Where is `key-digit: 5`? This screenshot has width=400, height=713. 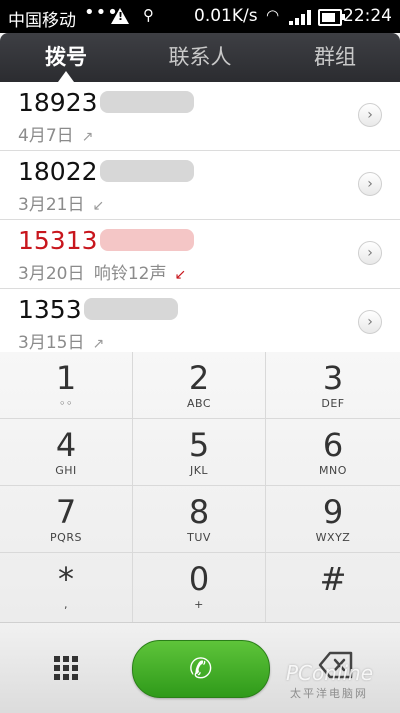
key-digit: 5 is located at coordinates (199, 445).